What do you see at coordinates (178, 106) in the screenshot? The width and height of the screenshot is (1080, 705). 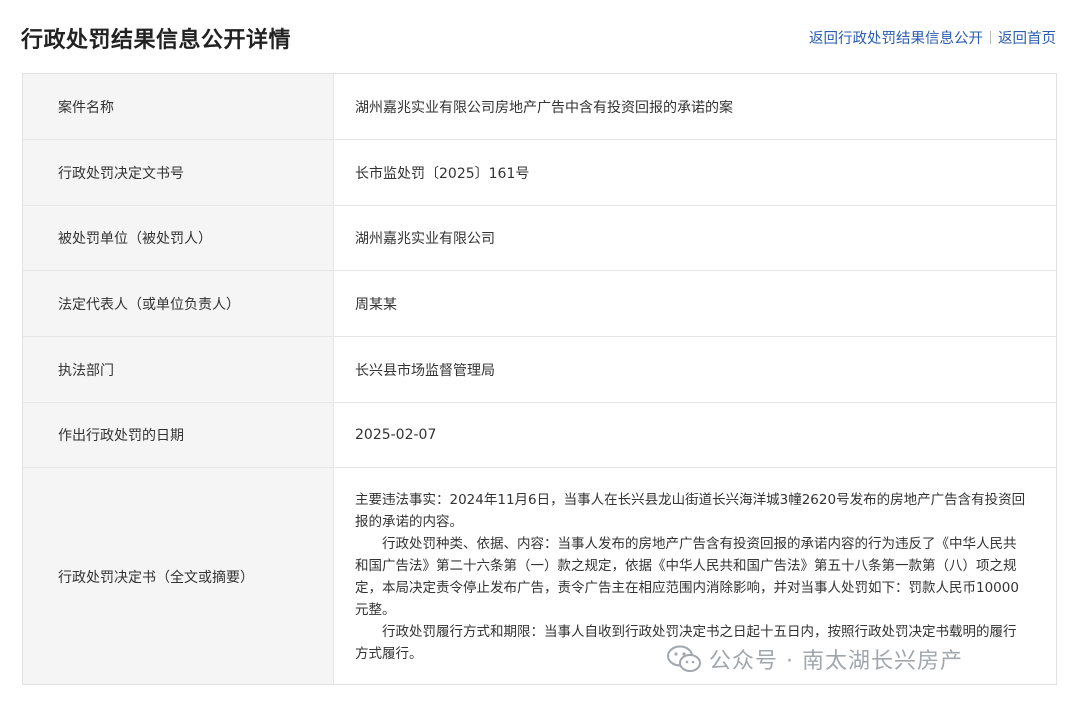 I see `row-label: 案件名称` at bounding box center [178, 106].